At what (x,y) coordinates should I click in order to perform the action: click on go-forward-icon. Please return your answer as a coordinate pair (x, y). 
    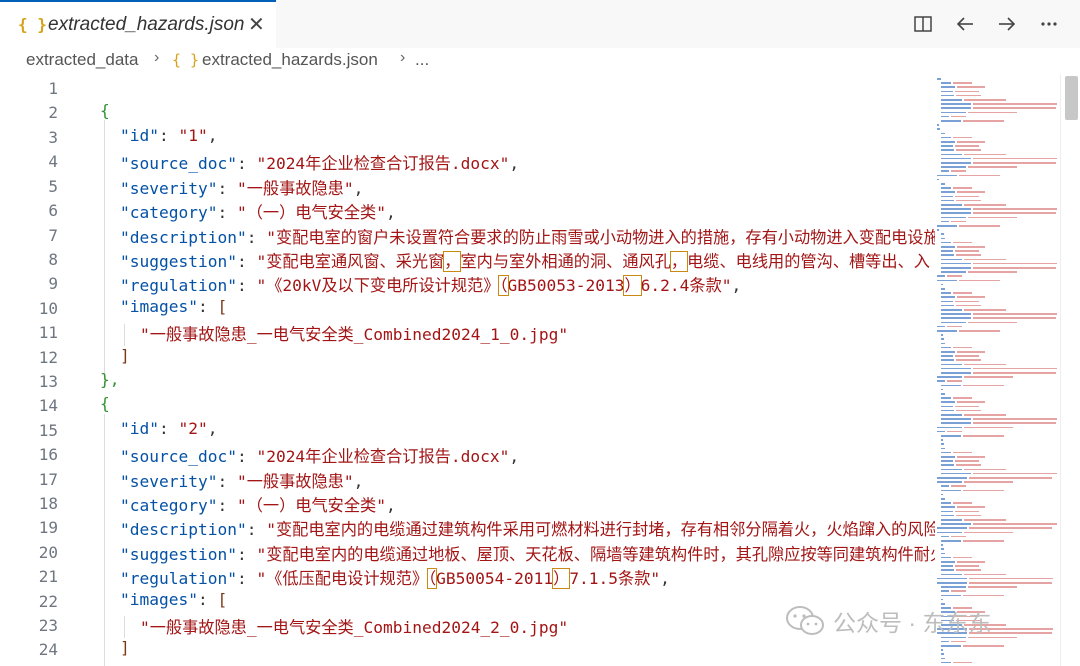
    Looking at the image, I should click on (1007, 24).